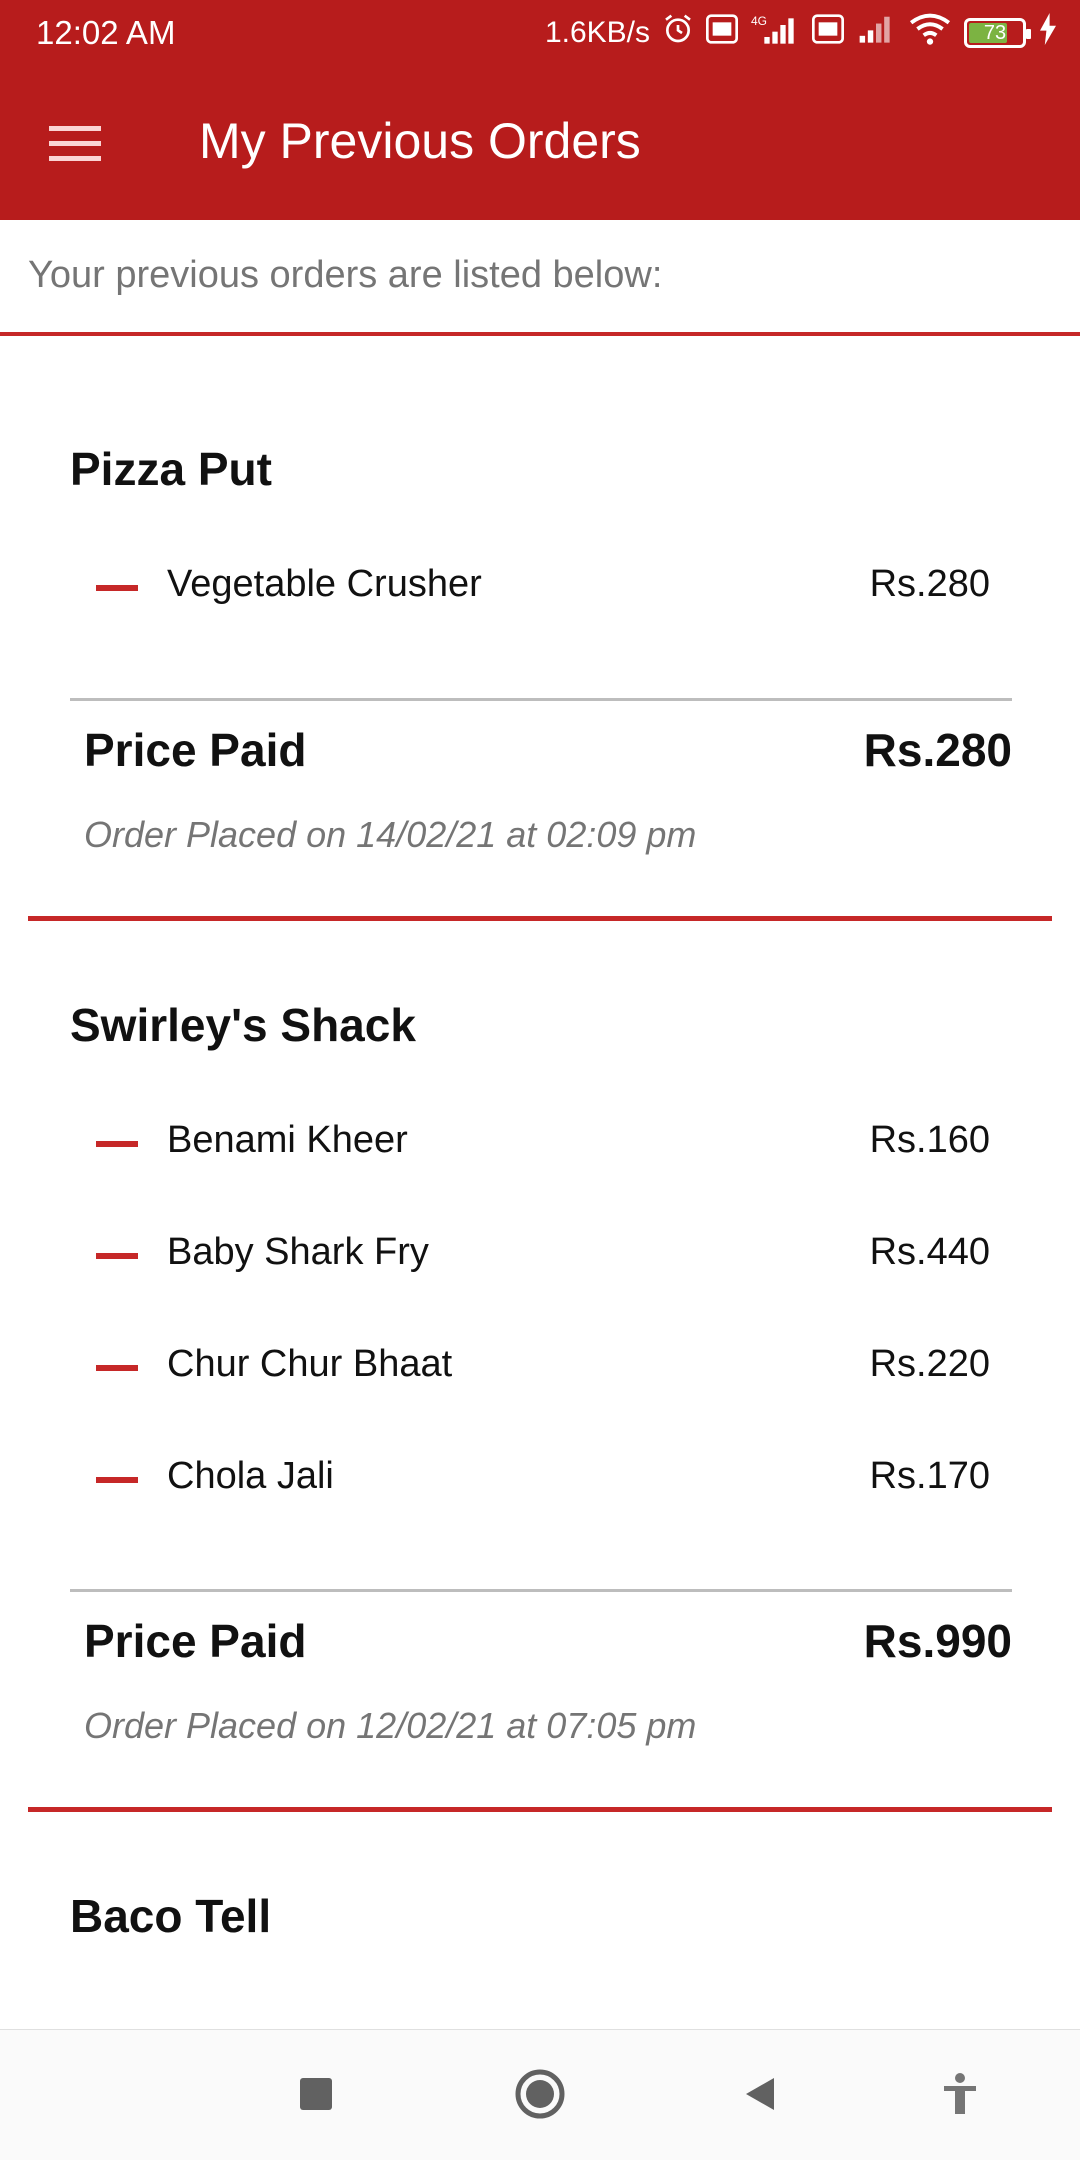  I want to click on item-name: Chur Chur Bhaat, so click(310, 1364).